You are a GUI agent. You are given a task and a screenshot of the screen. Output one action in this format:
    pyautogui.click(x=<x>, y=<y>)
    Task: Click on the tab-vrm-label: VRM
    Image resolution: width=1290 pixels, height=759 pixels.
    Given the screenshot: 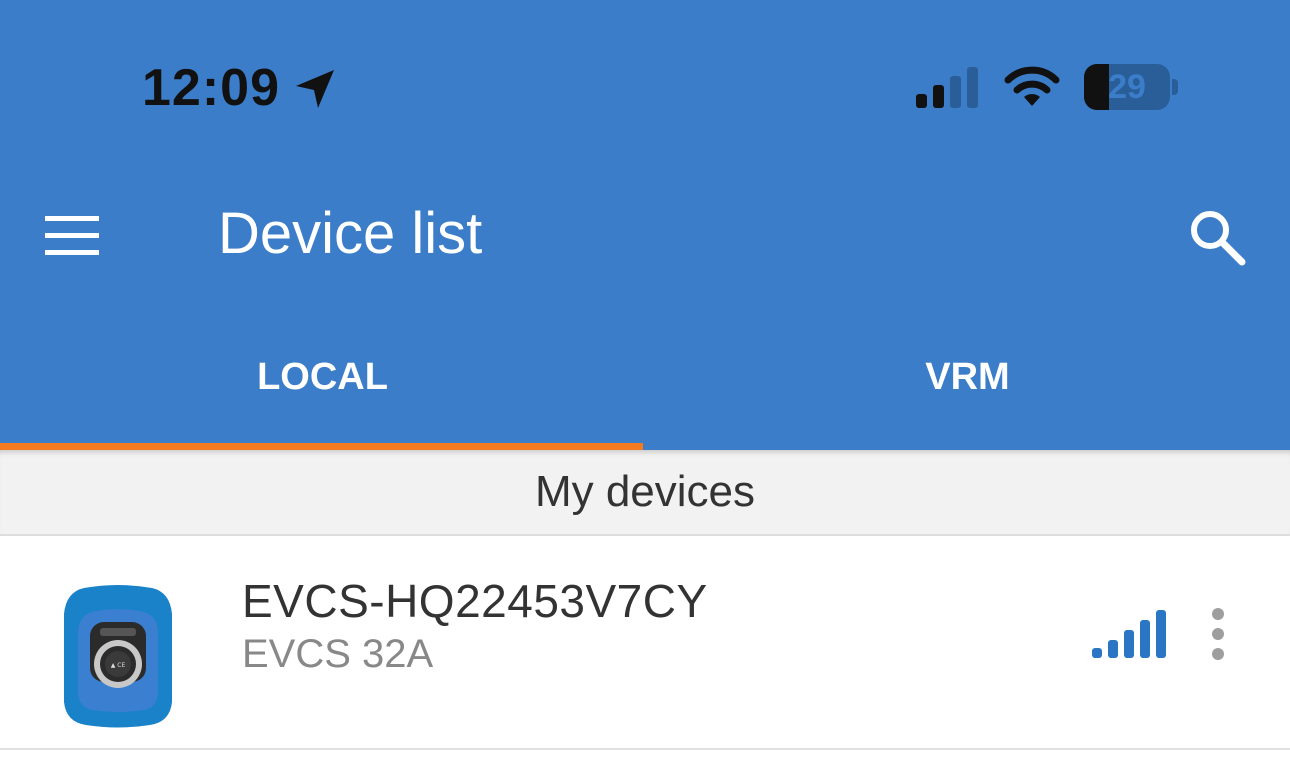 What is the action you would take?
    pyautogui.click(x=967, y=377)
    